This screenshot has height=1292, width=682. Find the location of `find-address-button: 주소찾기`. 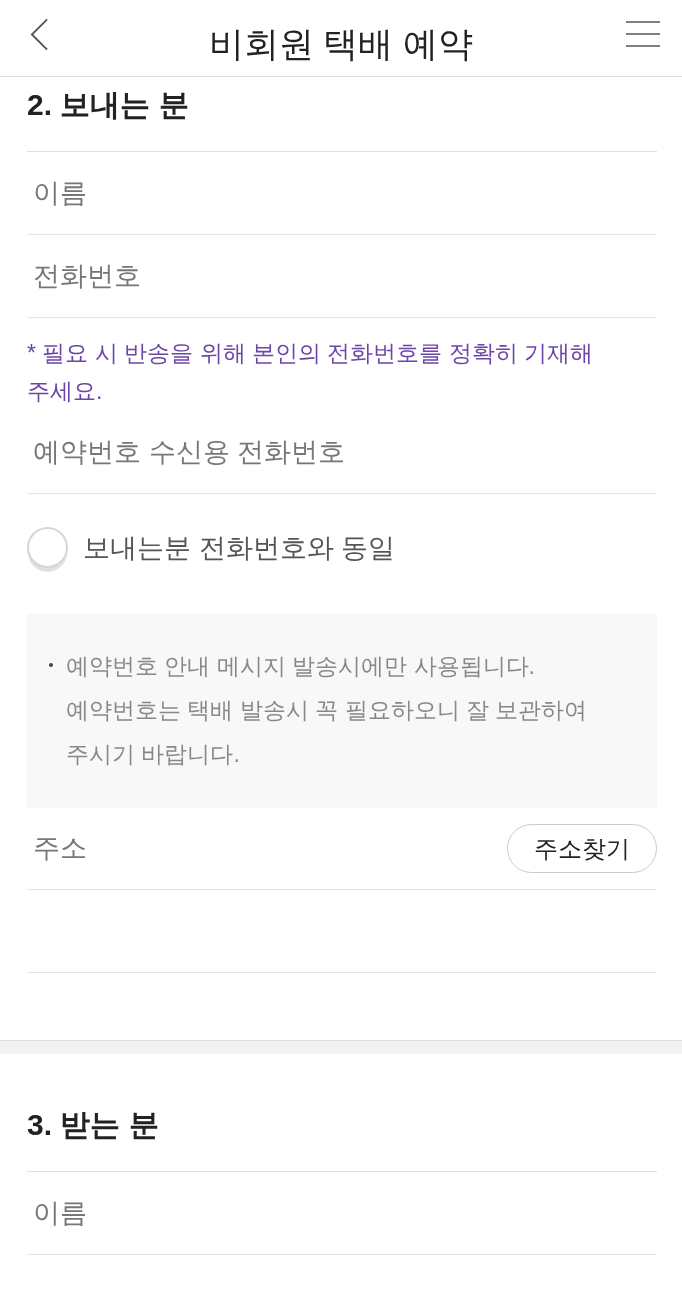

find-address-button: 주소찾기 is located at coordinates (582, 848).